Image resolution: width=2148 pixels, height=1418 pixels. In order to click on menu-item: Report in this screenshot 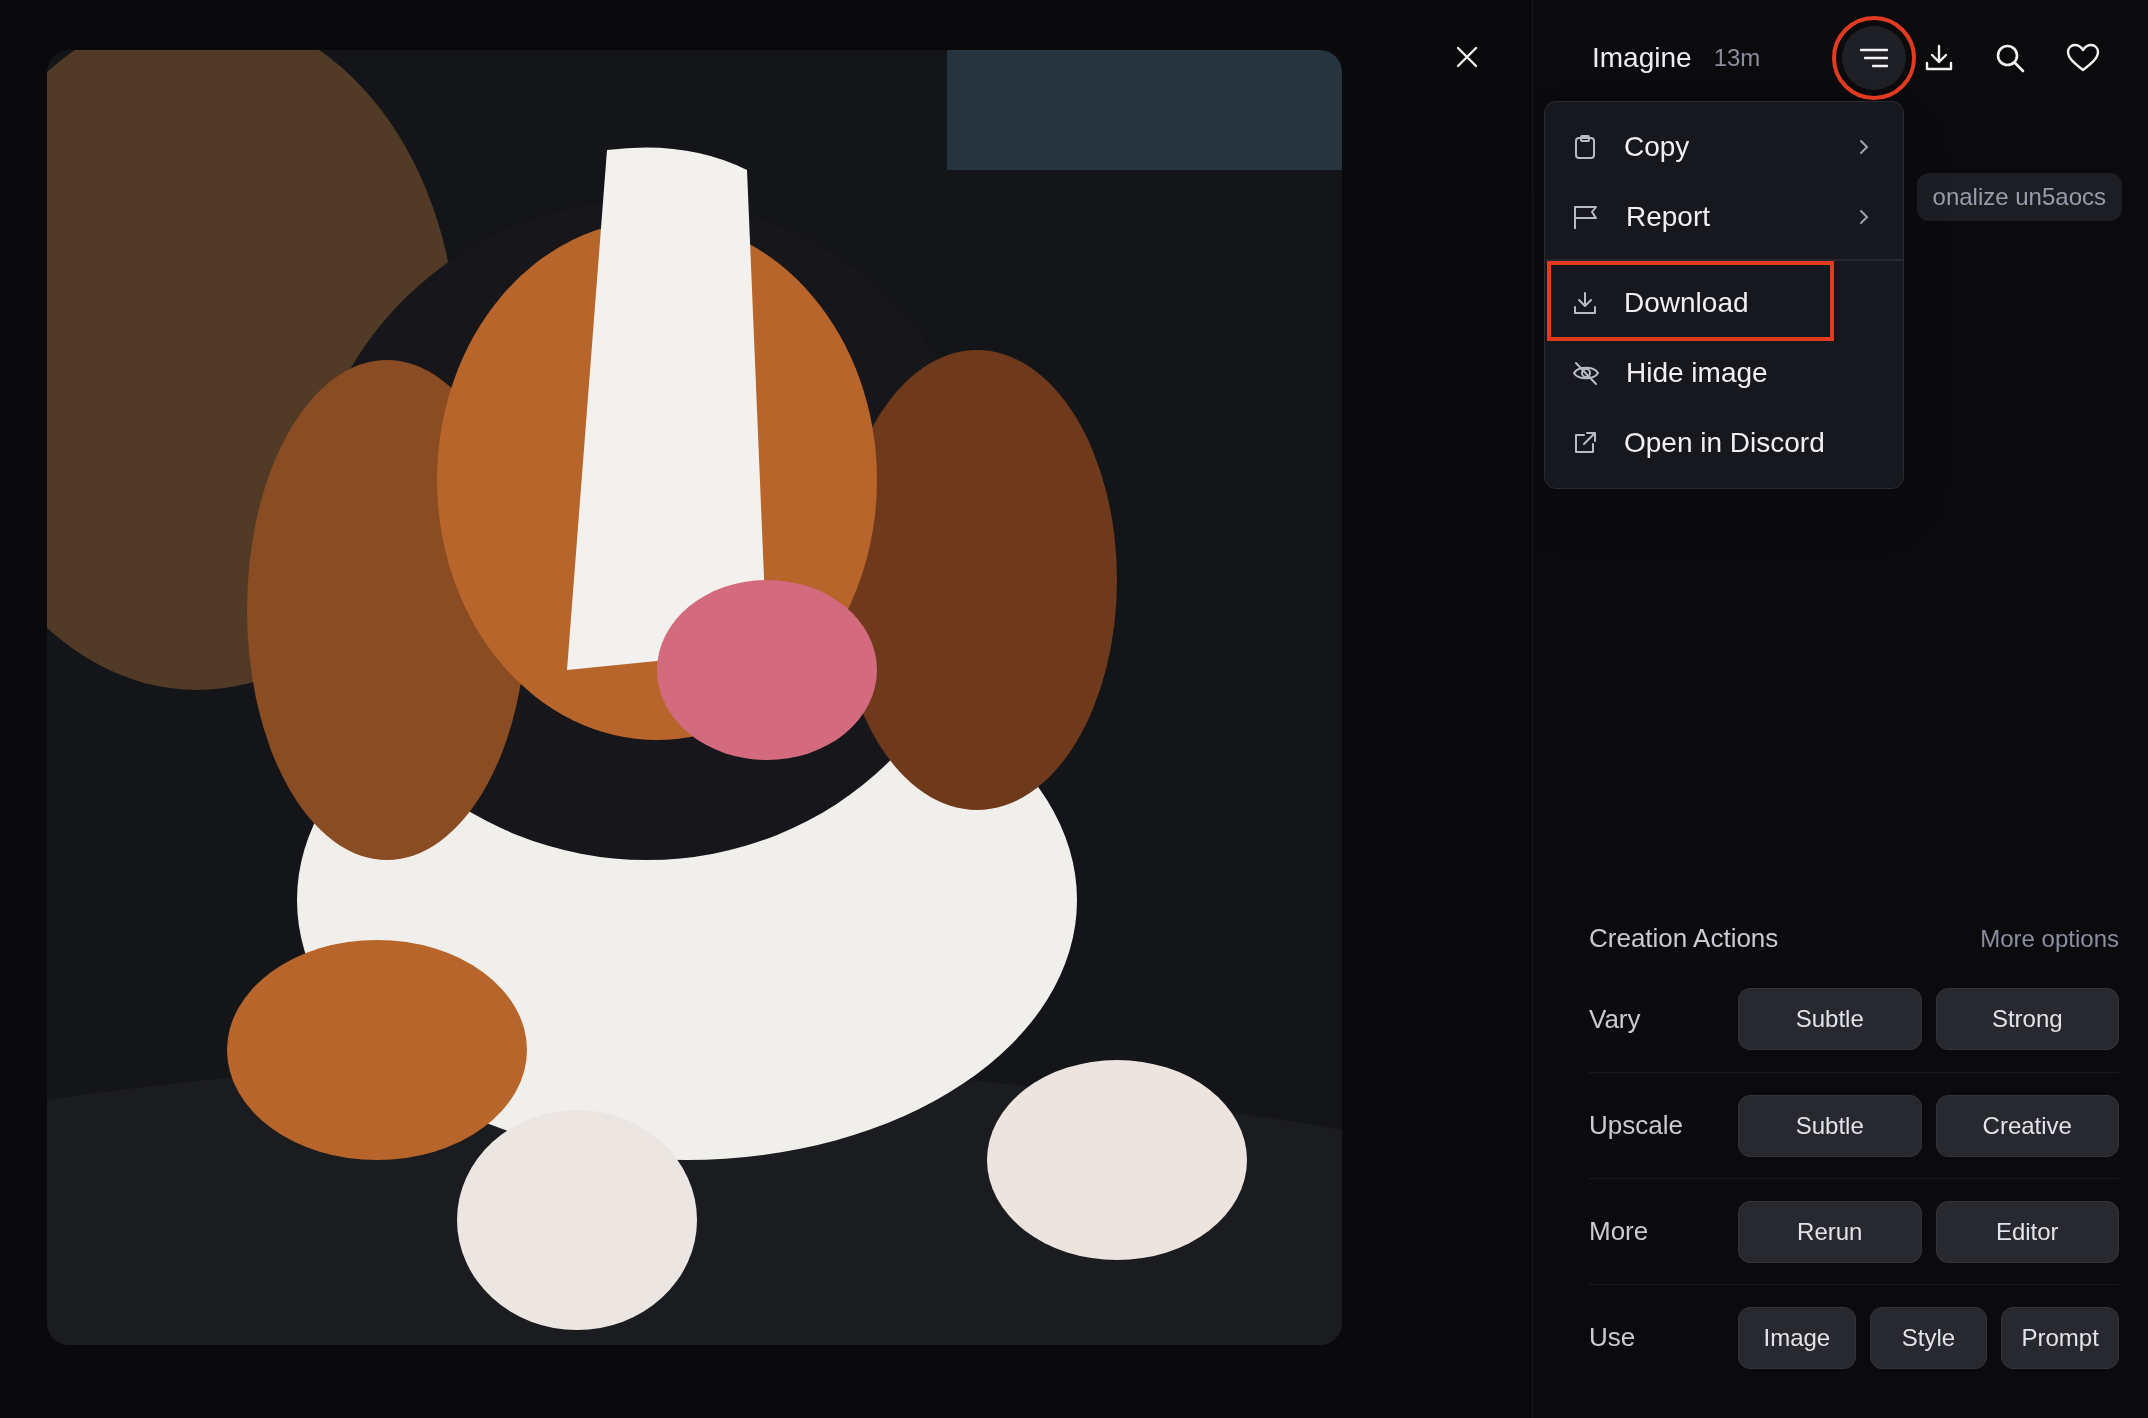, I will do `click(1724, 217)`.